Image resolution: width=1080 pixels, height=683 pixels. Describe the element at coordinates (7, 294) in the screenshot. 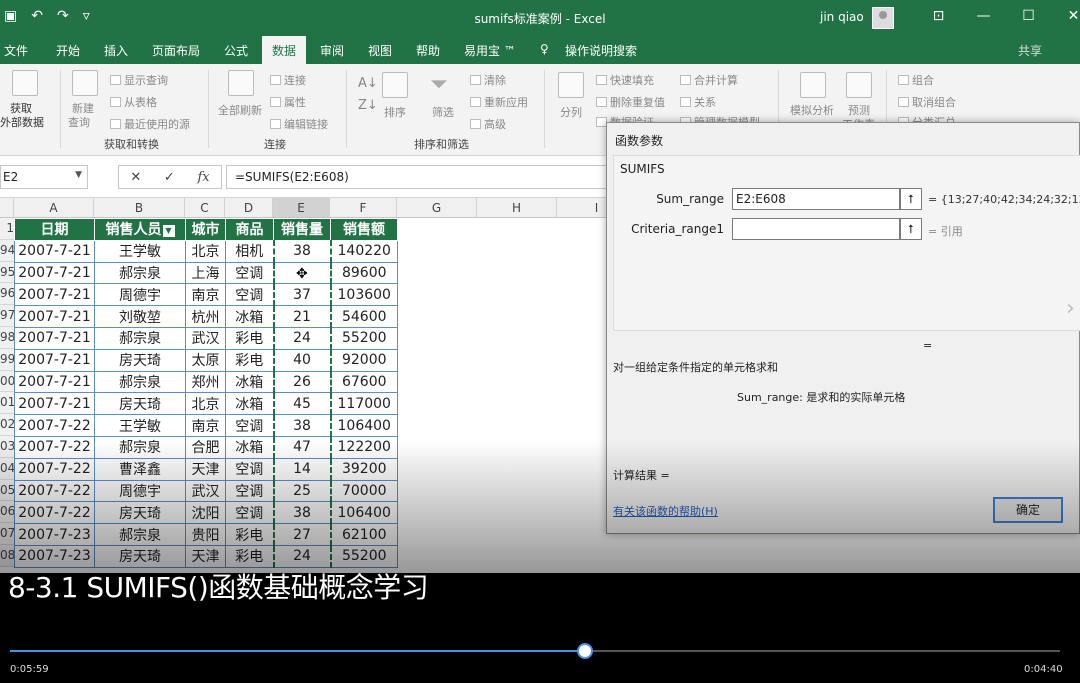

I see `row-header: 96` at that location.